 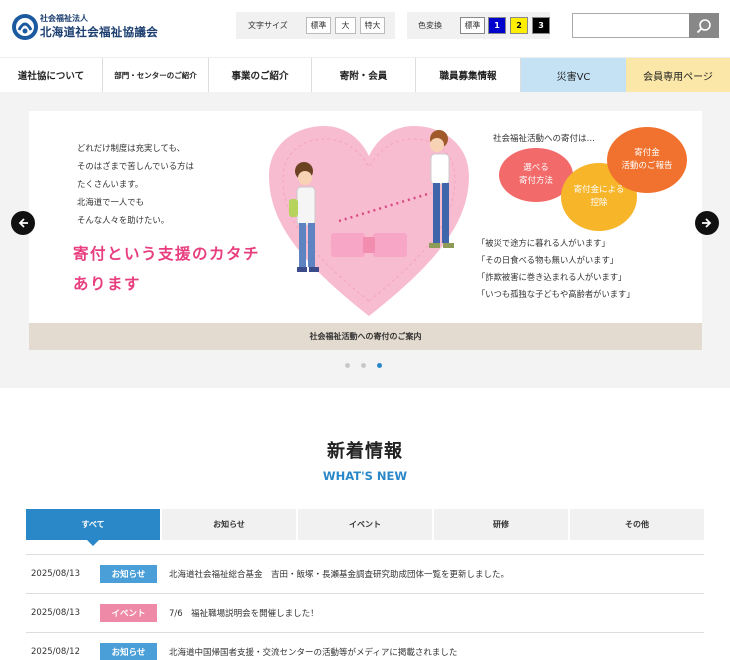 What do you see at coordinates (365, 476) in the screenshot?
I see `news-subtitle: WHAT'S NEW` at bounding box center [365, 476].